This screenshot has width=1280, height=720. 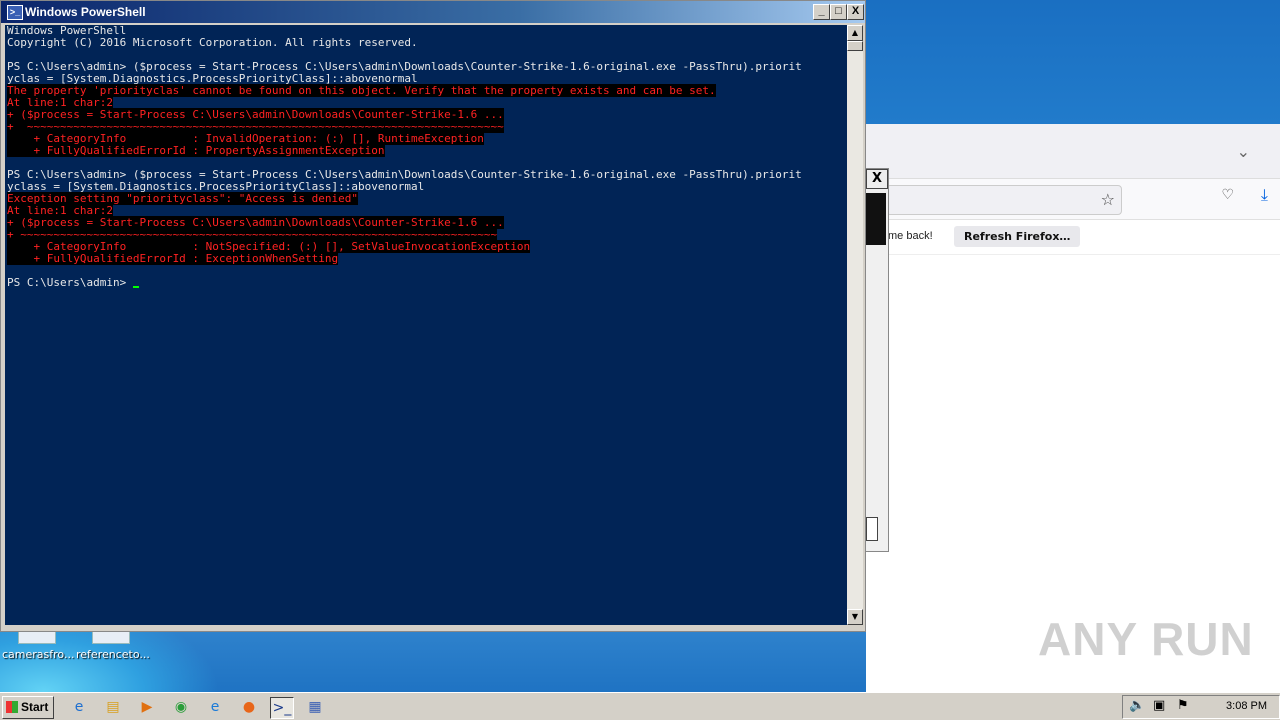 I want to click on minimize-button: _, so click(x=821, y=12).